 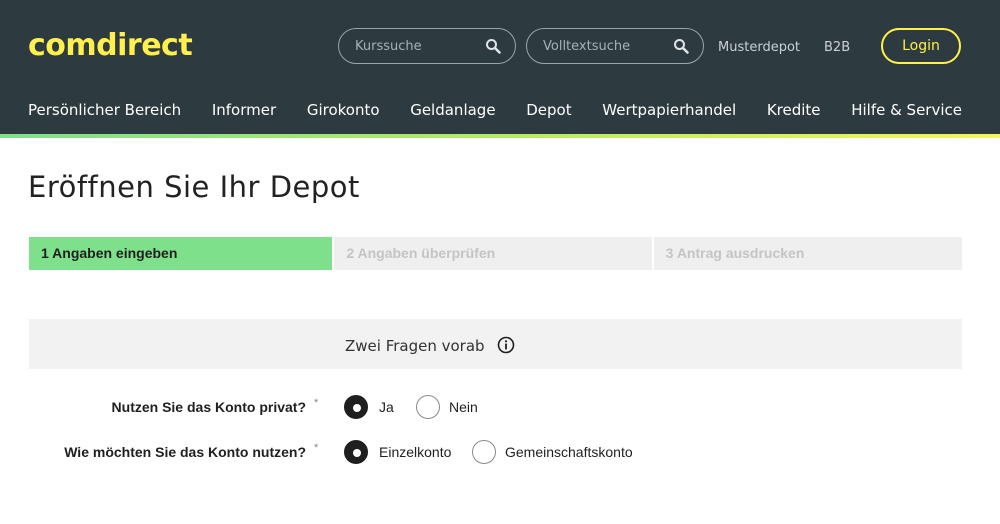 What do you see at coordinates (906, 110) in the screenshot?
I see `nav-item-hilfe-service: Hilfe & Service` at bounding box center [906, 110].